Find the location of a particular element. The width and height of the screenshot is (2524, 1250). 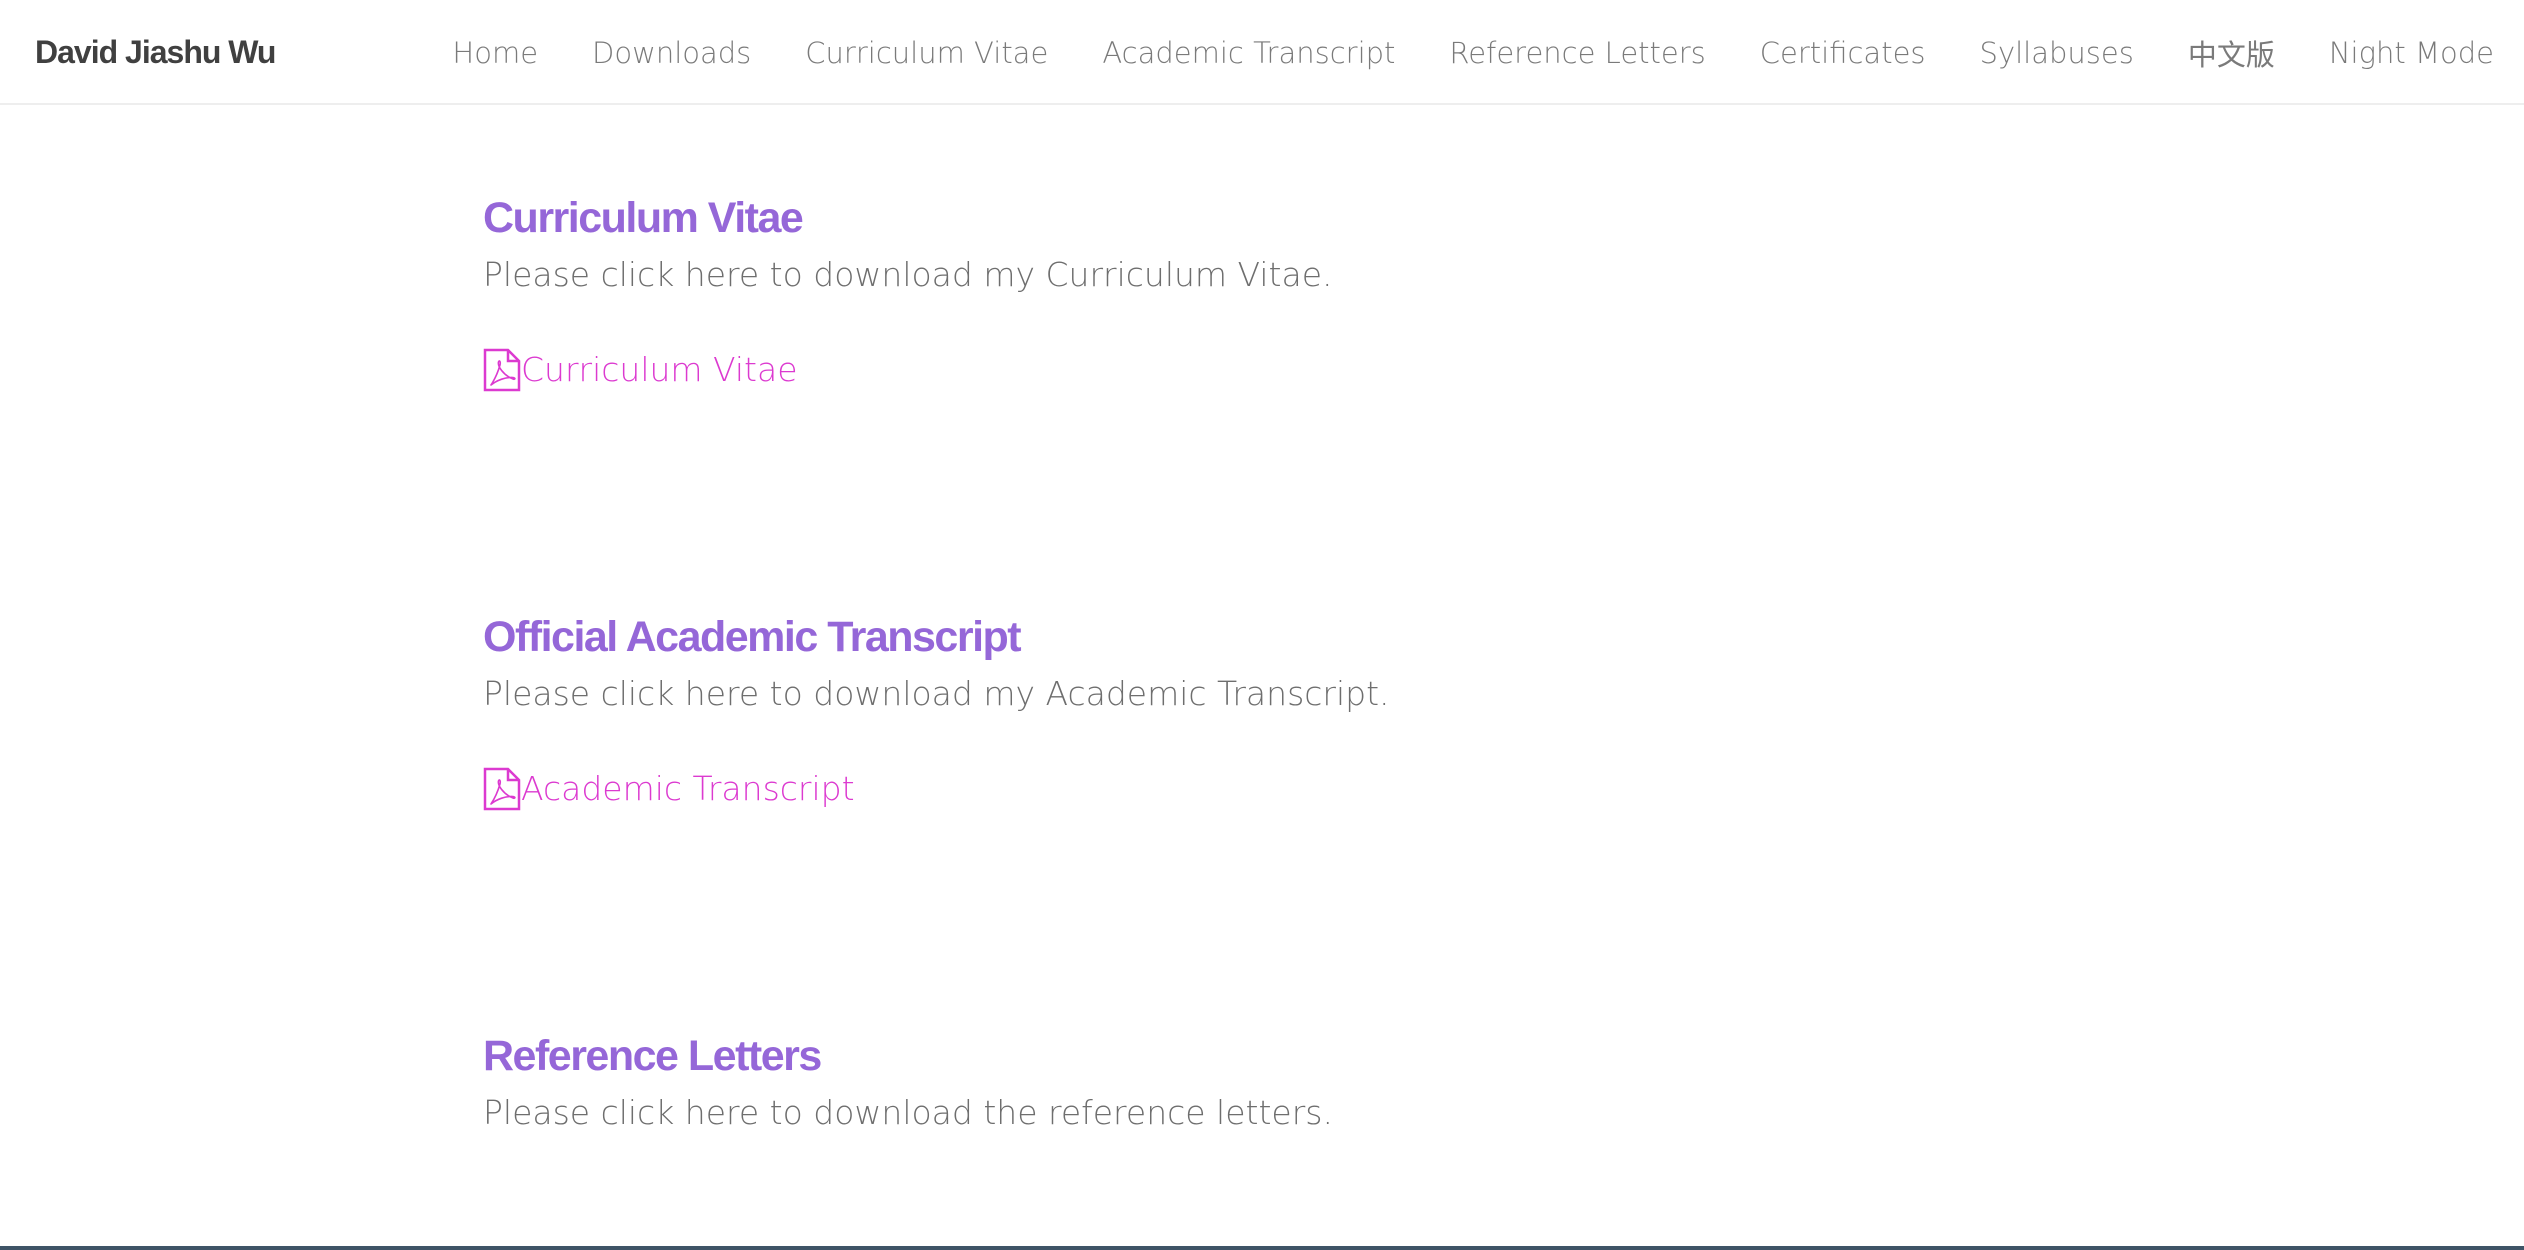

section-title: Official Academic Transcript is located at coordinates (752, 637).